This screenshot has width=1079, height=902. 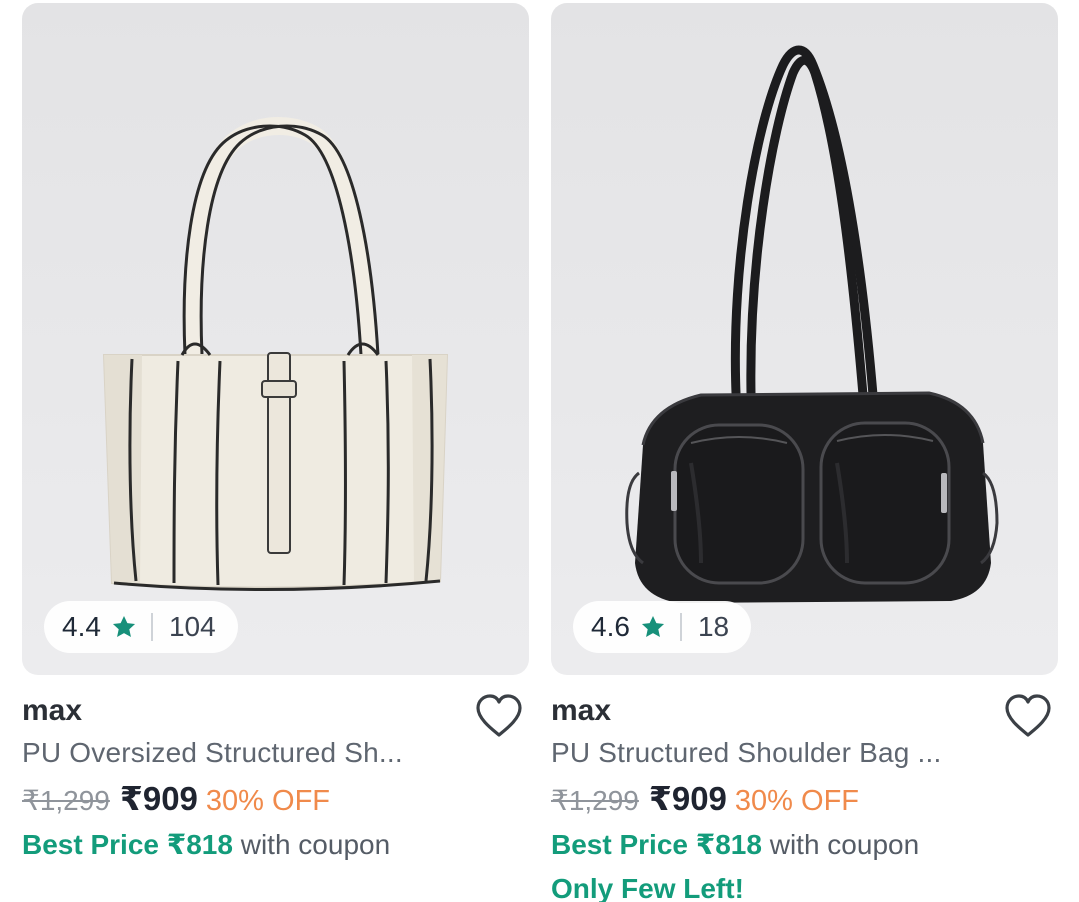 I want to click on stock-note: Only Few Left!, so click(x=647, y=887).